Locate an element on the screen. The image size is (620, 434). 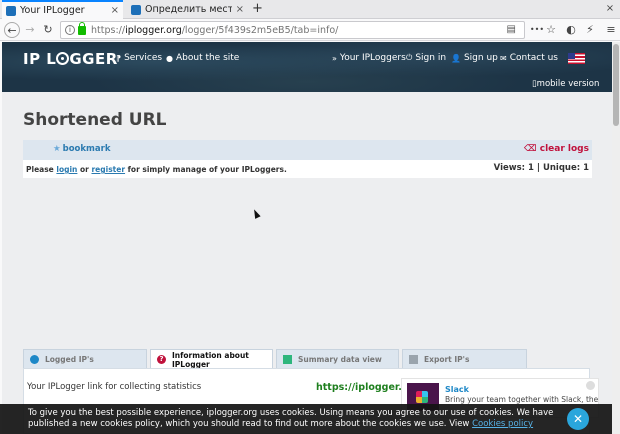
page-scrollbar is located at coordinates (616, 238).